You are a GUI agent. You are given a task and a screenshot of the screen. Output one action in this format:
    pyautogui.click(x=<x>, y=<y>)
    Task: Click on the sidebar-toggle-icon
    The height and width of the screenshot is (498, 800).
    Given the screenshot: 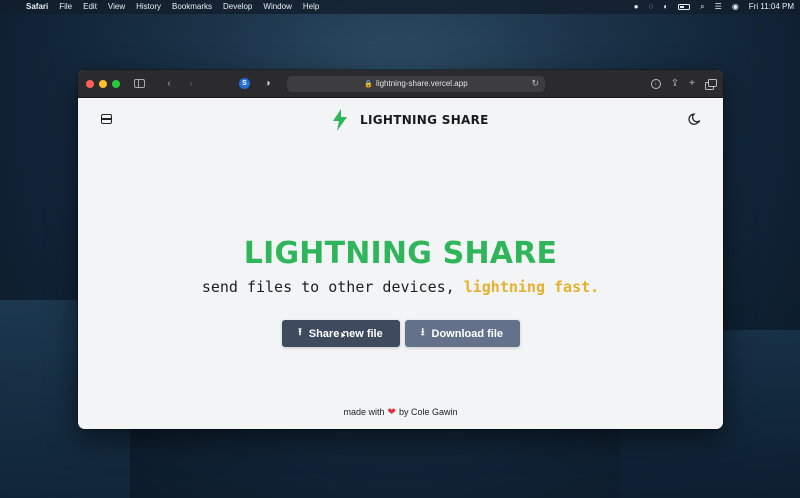 What is the action you would take?
    pyautogui.click(x=139, y=83)
    